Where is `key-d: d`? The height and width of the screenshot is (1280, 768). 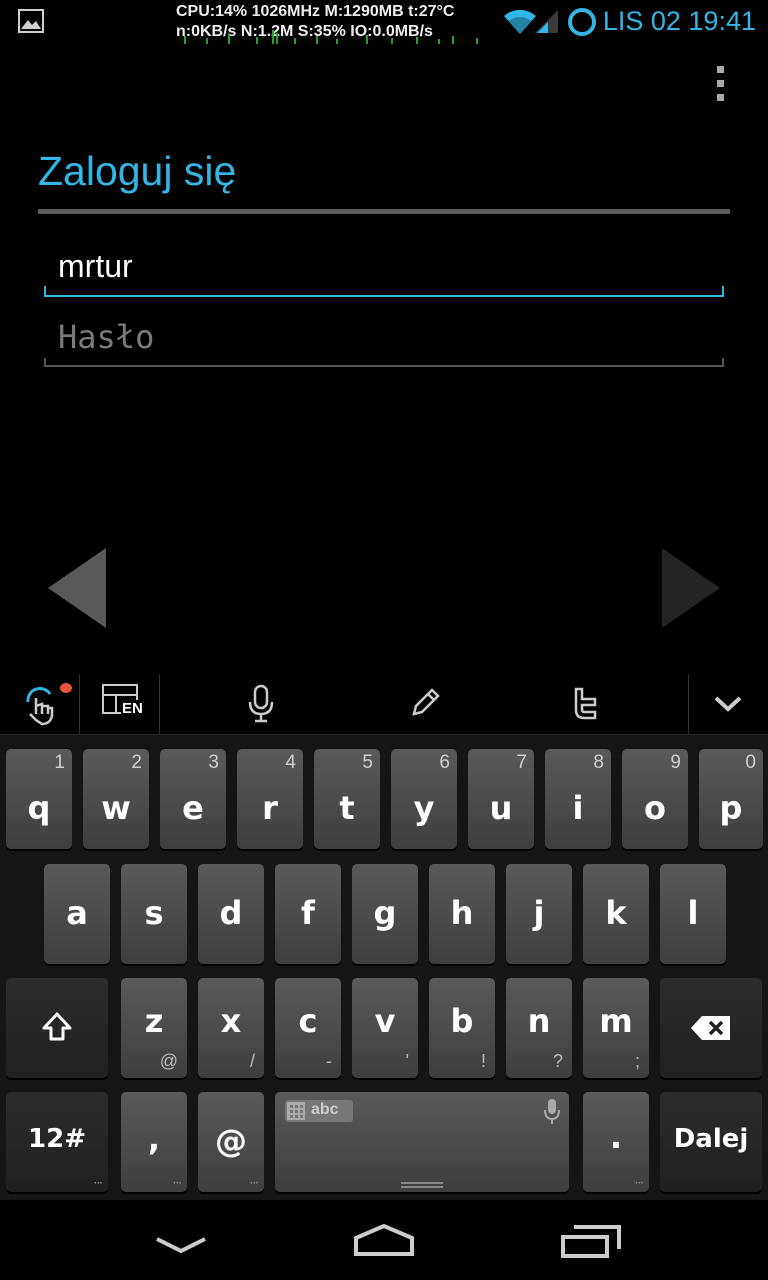
key-d: d is located at coordinates (231, 914).